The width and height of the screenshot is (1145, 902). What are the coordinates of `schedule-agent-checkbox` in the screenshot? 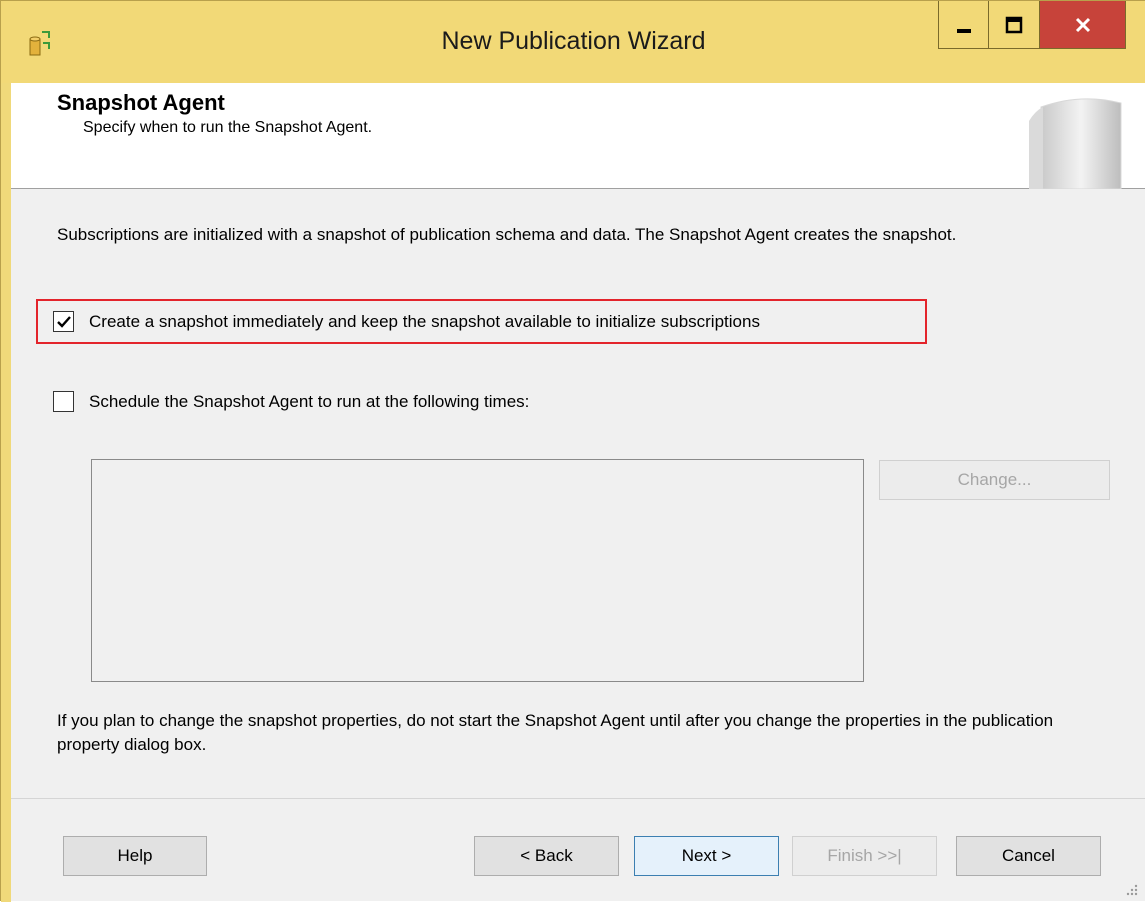 It's located at (63, 401).